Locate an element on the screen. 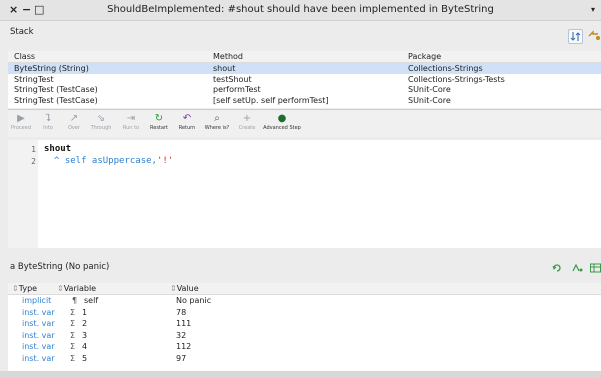 The height and width of the screenshot is (378, 601). line-number-gutter: 1 2 is located at coordinates (23, 194).